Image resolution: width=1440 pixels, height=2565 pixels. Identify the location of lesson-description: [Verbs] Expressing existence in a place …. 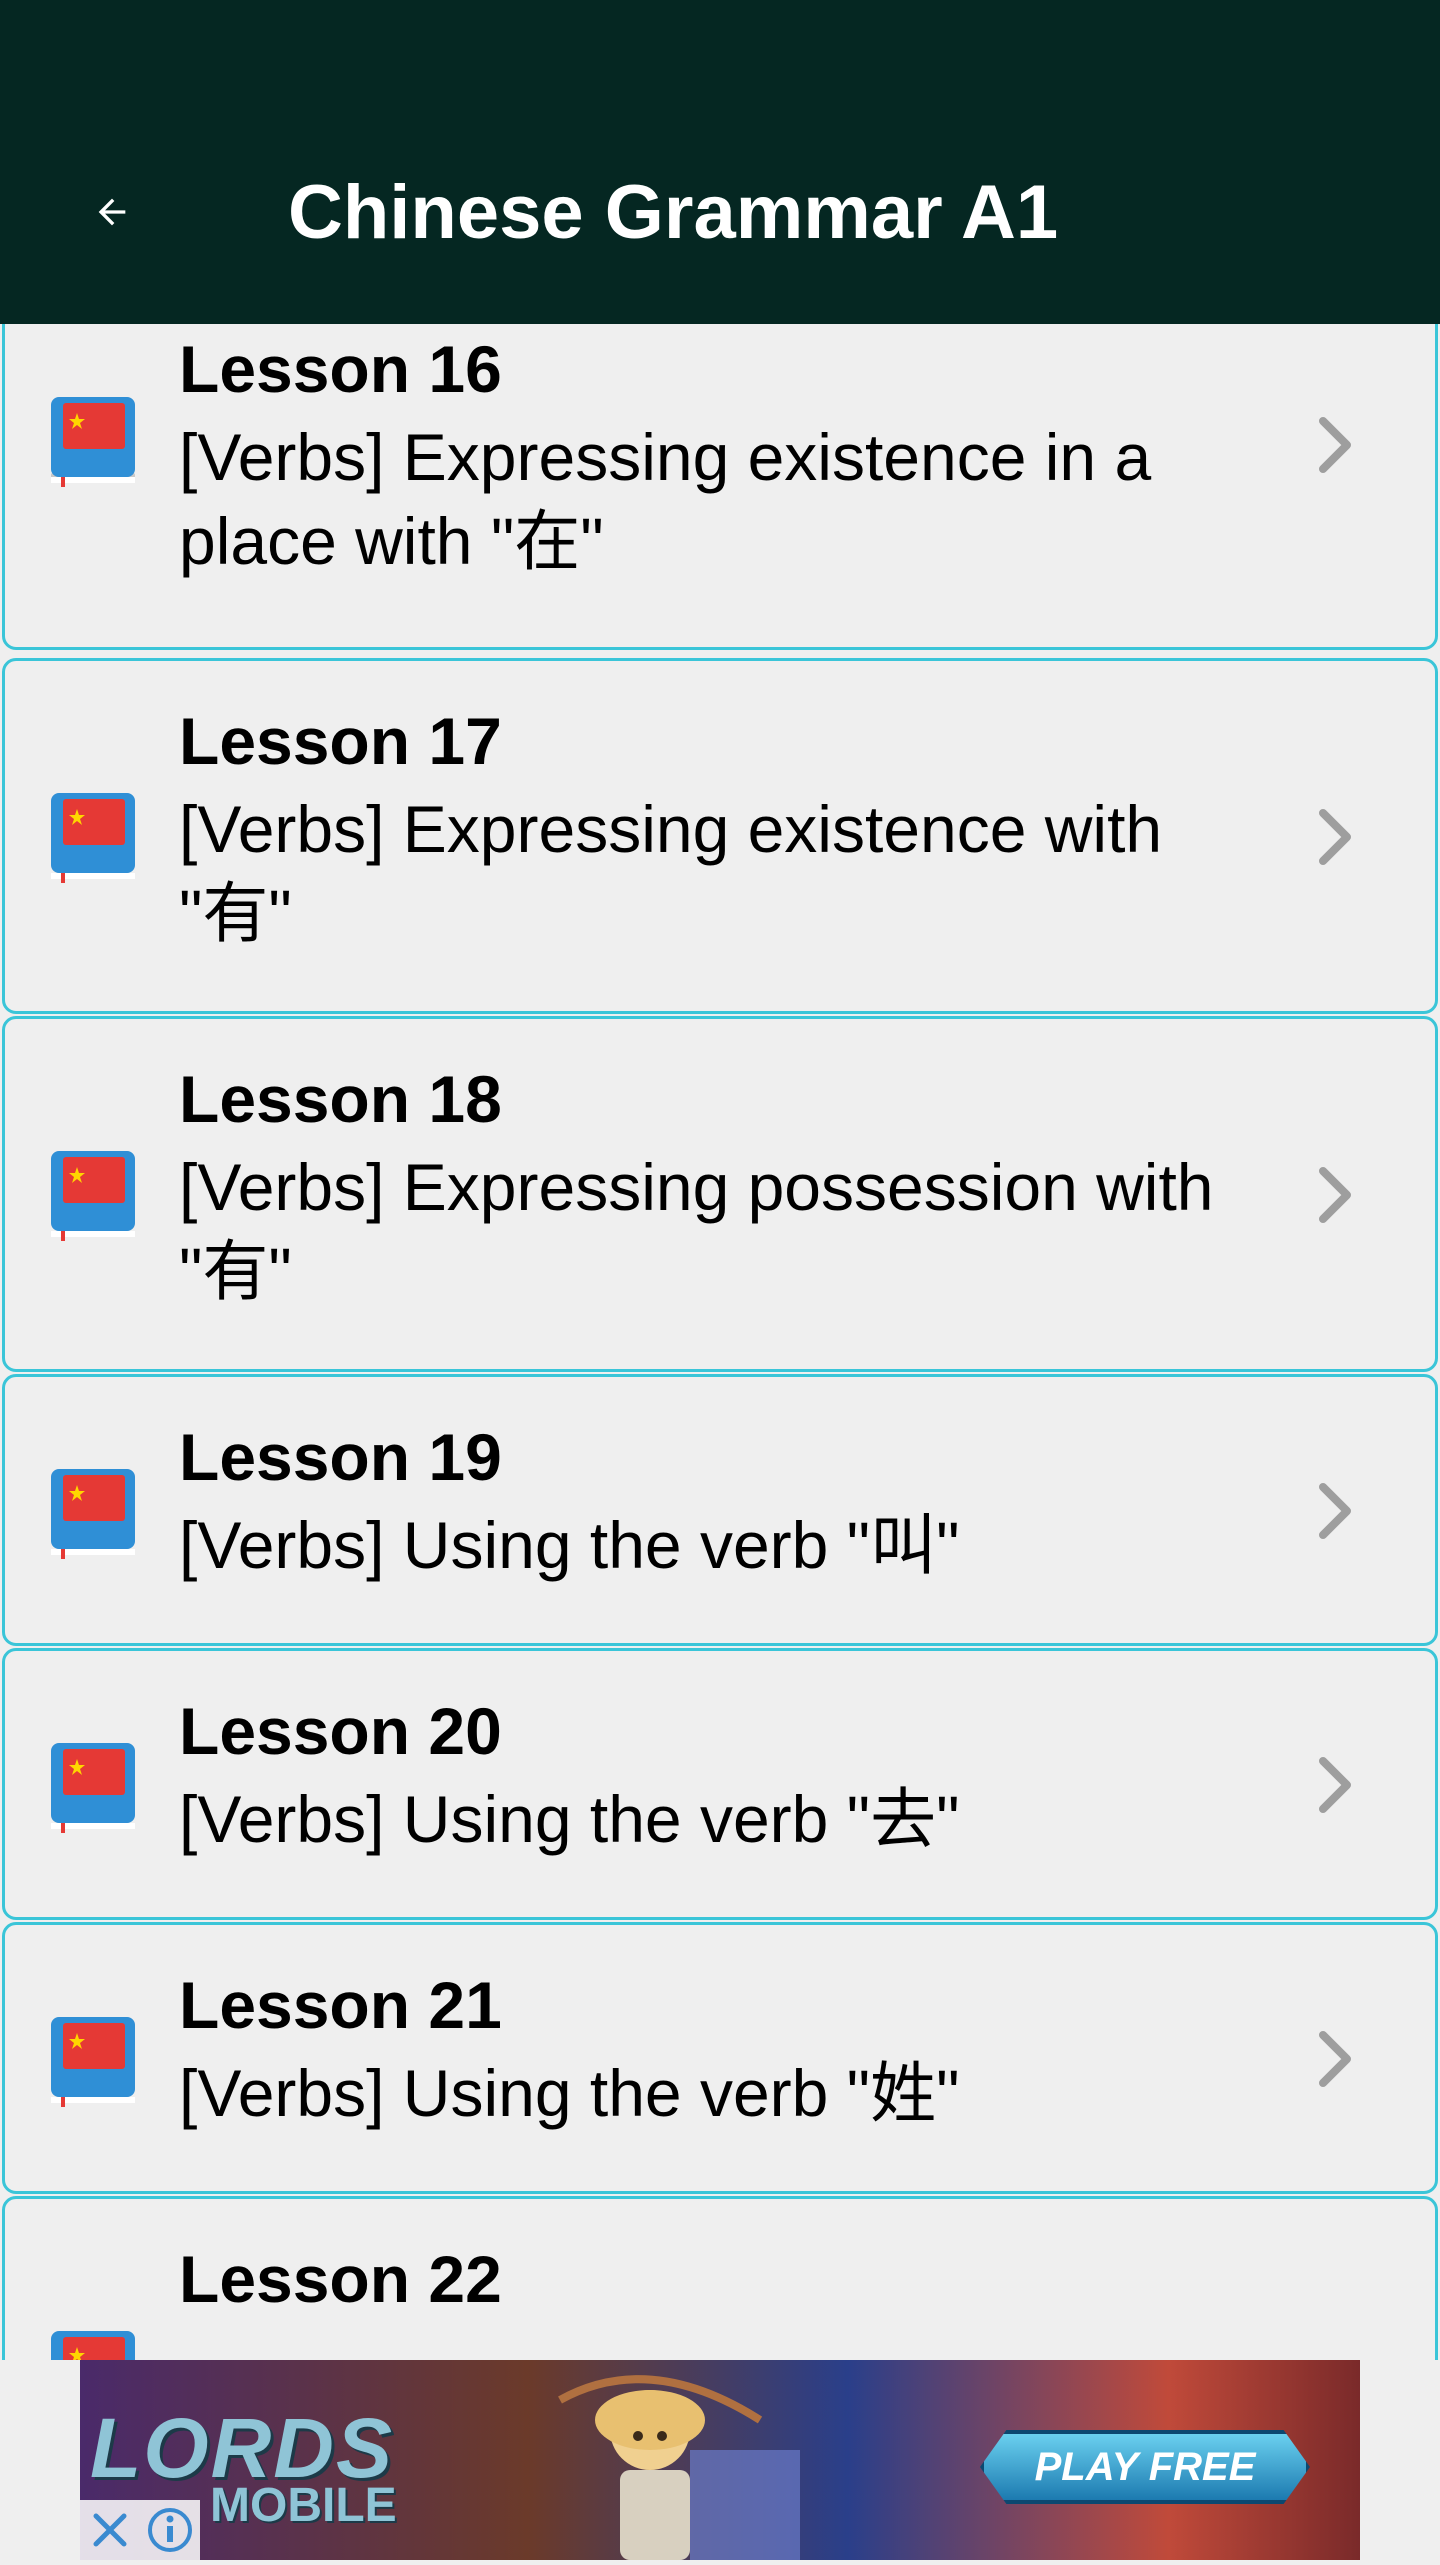
(665, 499).